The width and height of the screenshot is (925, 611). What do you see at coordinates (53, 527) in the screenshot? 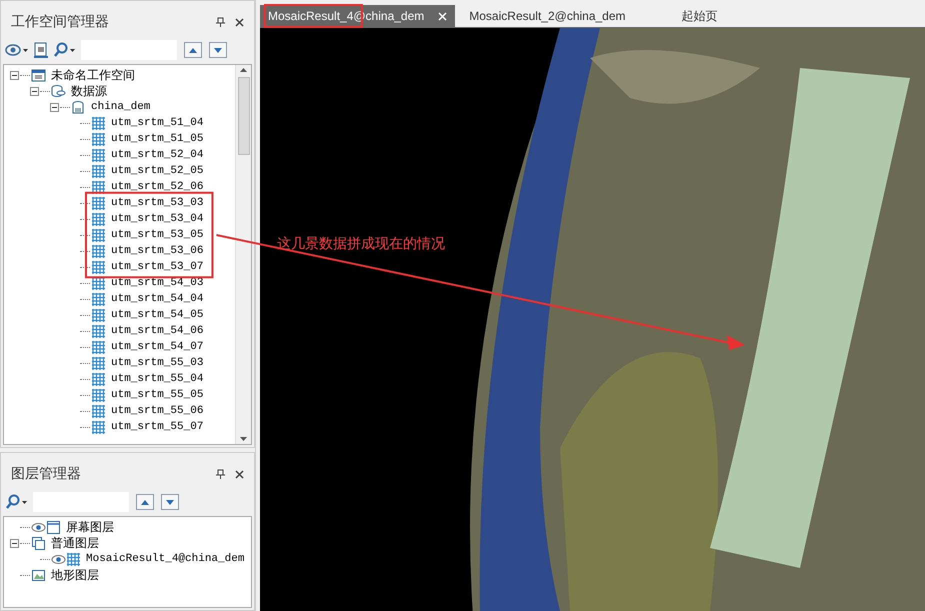
I see `window-icon` at bounding box center [53, 527].